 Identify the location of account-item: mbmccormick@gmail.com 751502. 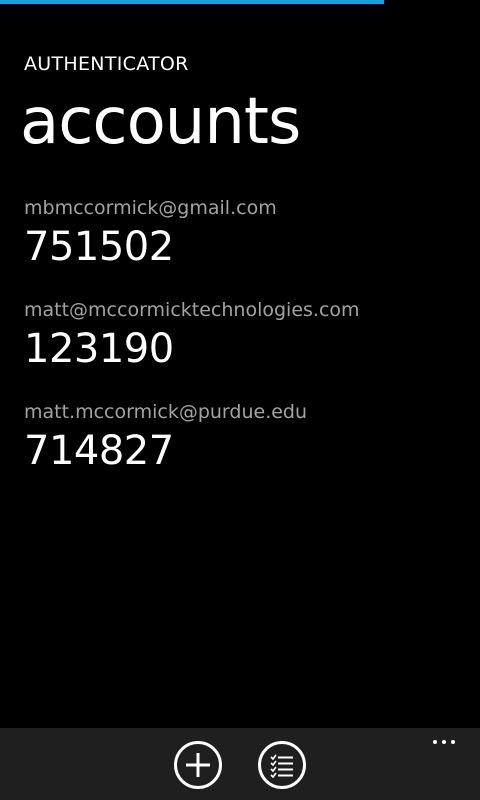
(244, 247).